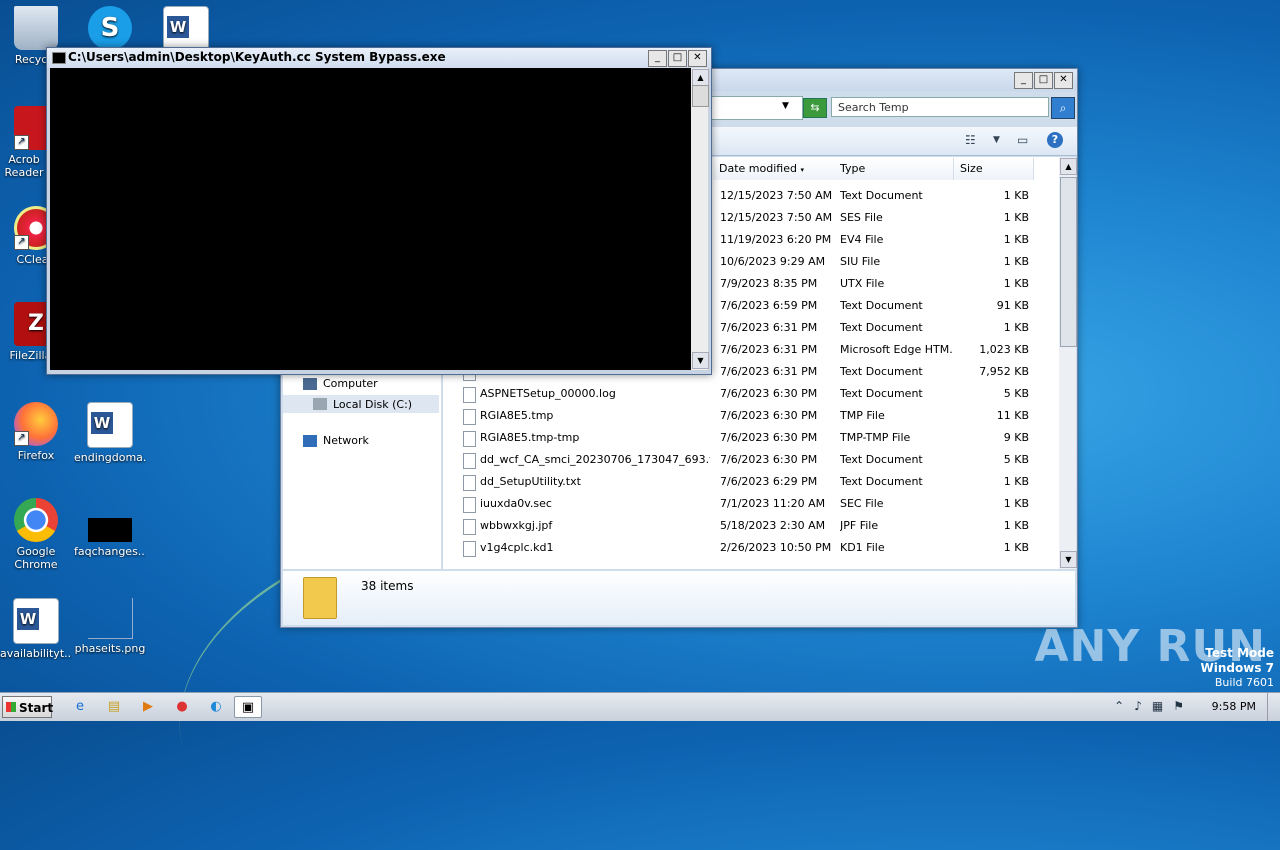 Image resolution: width=1280 pixels, height=850 pixels. I want to click on type-cell: KD1 File, so click(862, 547).